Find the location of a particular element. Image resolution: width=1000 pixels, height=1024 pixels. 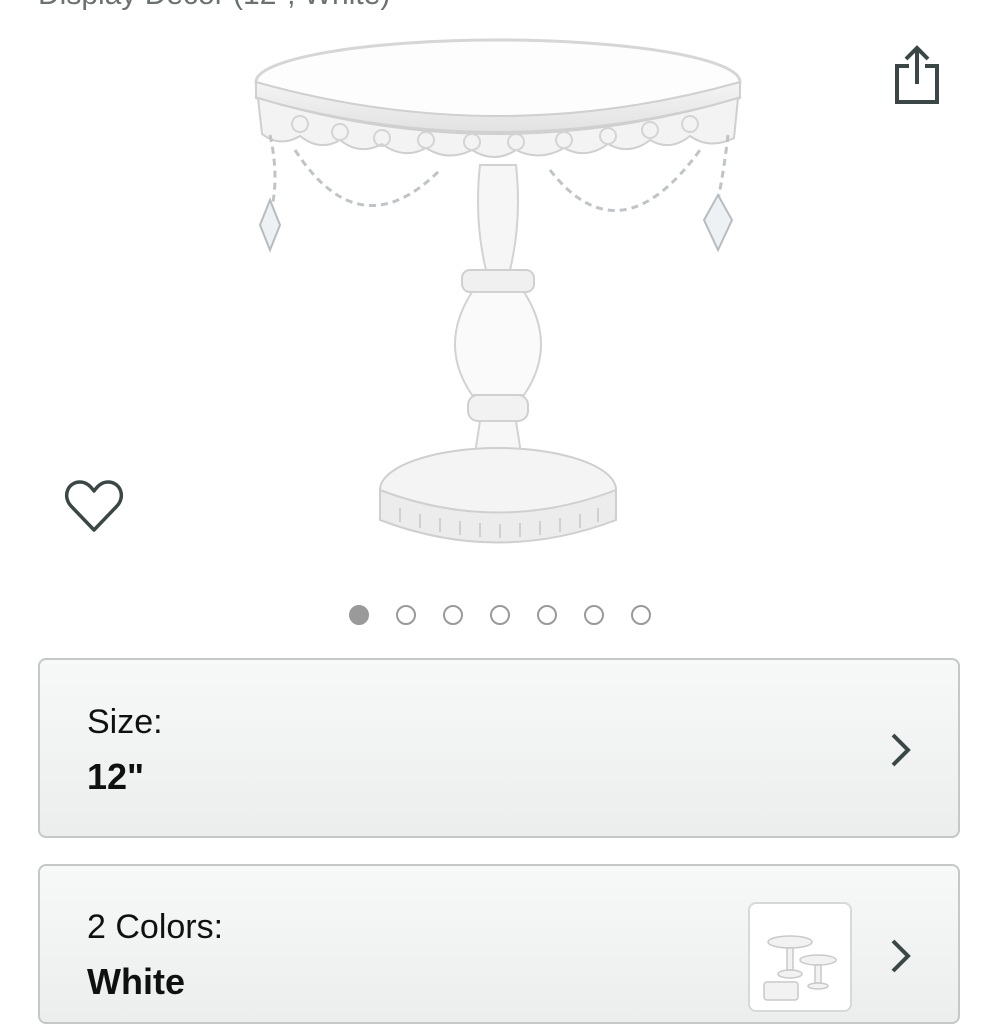

product-title: Display Decor (12", White) is located at coordinates (214, 6).